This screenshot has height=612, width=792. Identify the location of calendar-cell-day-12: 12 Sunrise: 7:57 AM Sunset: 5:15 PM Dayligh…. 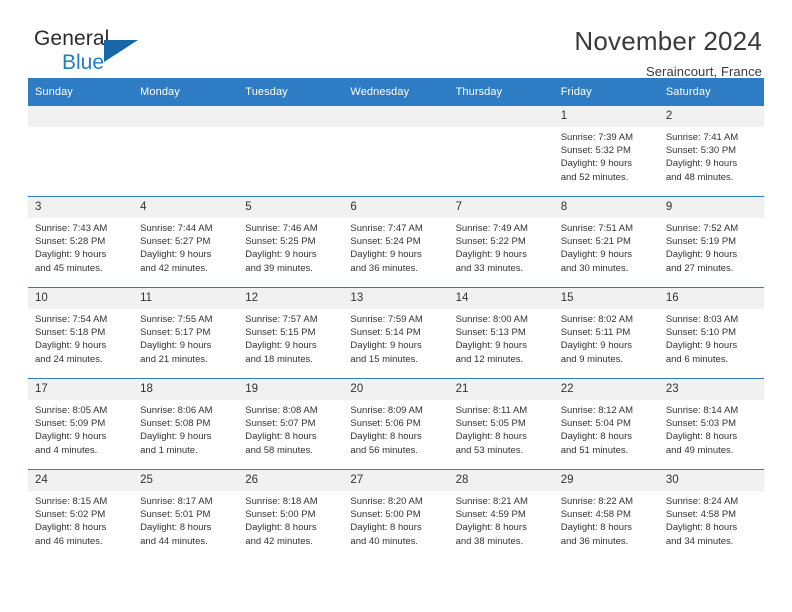
(291, 333).